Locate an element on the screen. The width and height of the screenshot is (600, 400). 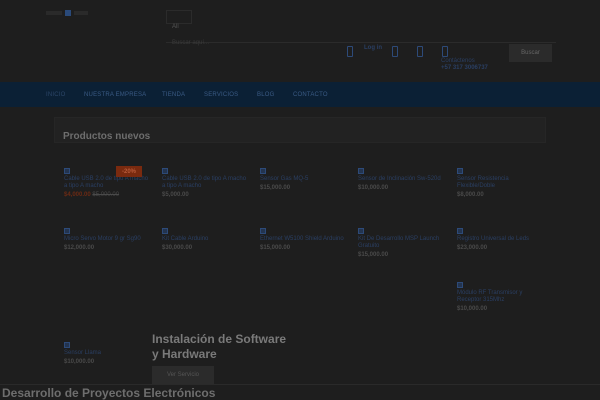
category-select: All is located at coordinates (179, 20).